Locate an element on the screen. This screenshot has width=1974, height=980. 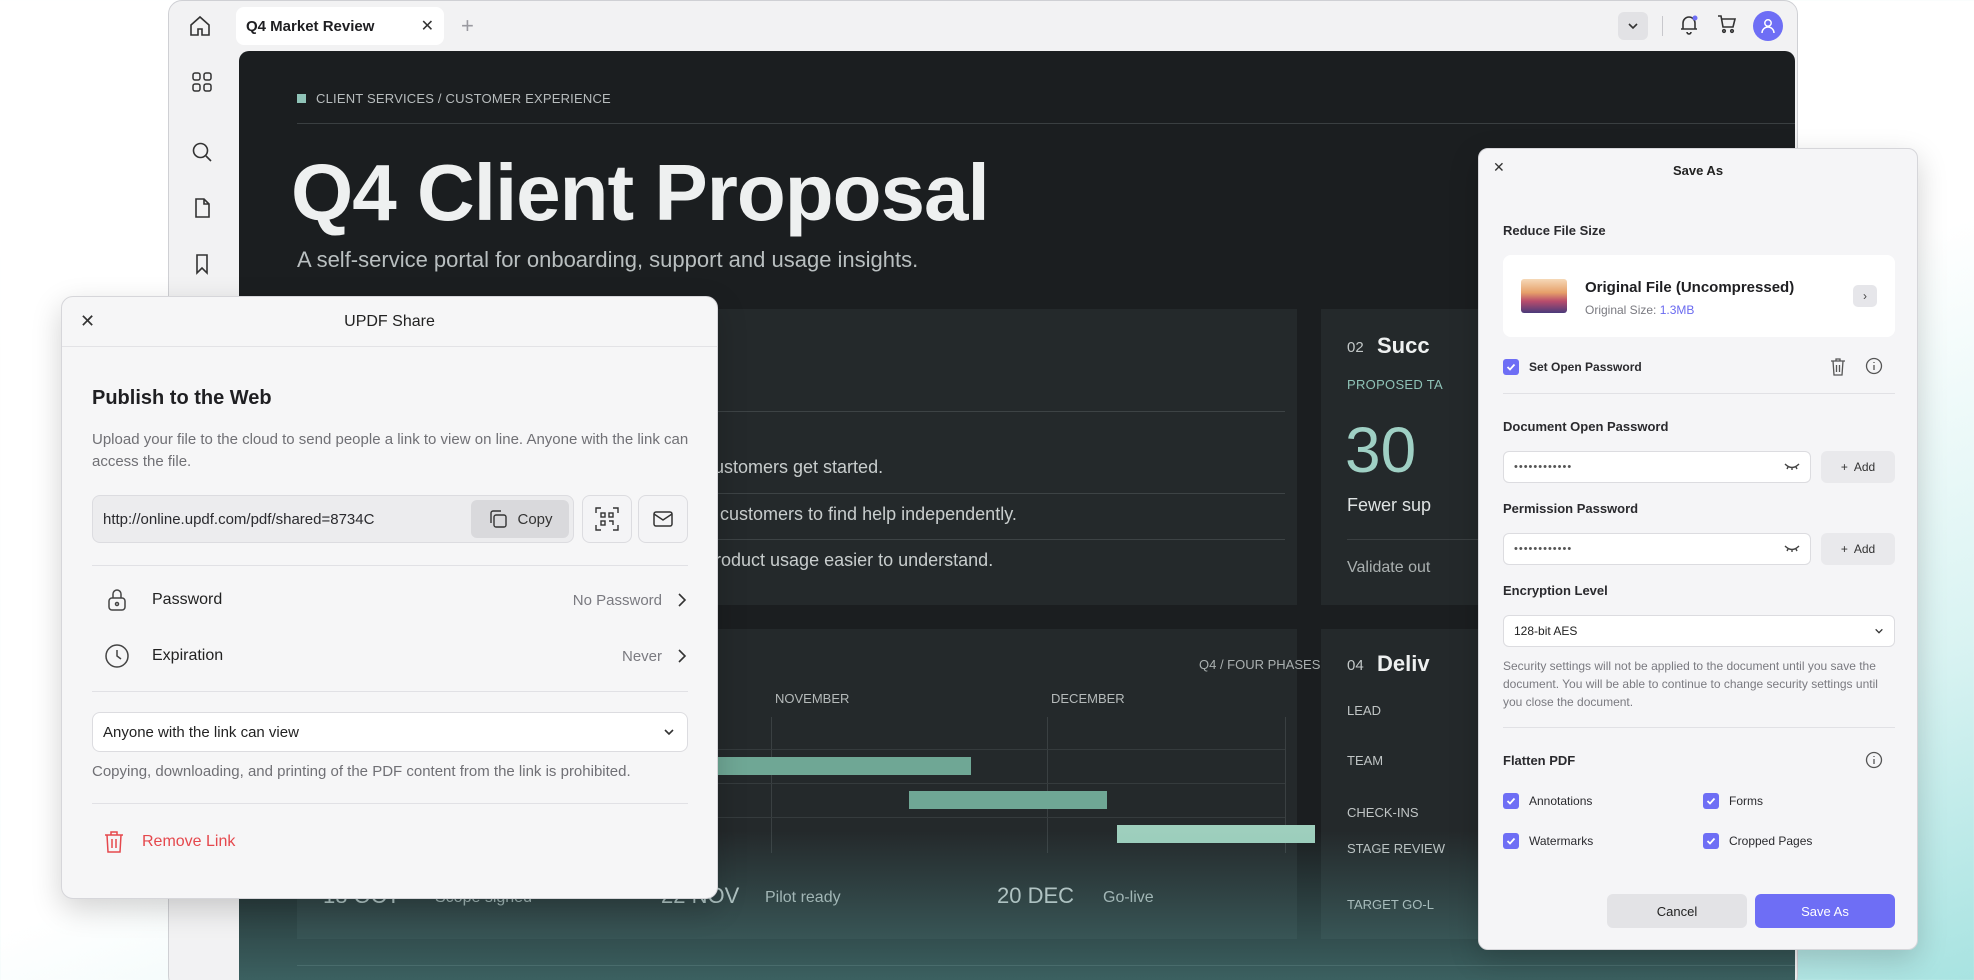
month-label: DECEMBER is located at coordinates (1088, 698).